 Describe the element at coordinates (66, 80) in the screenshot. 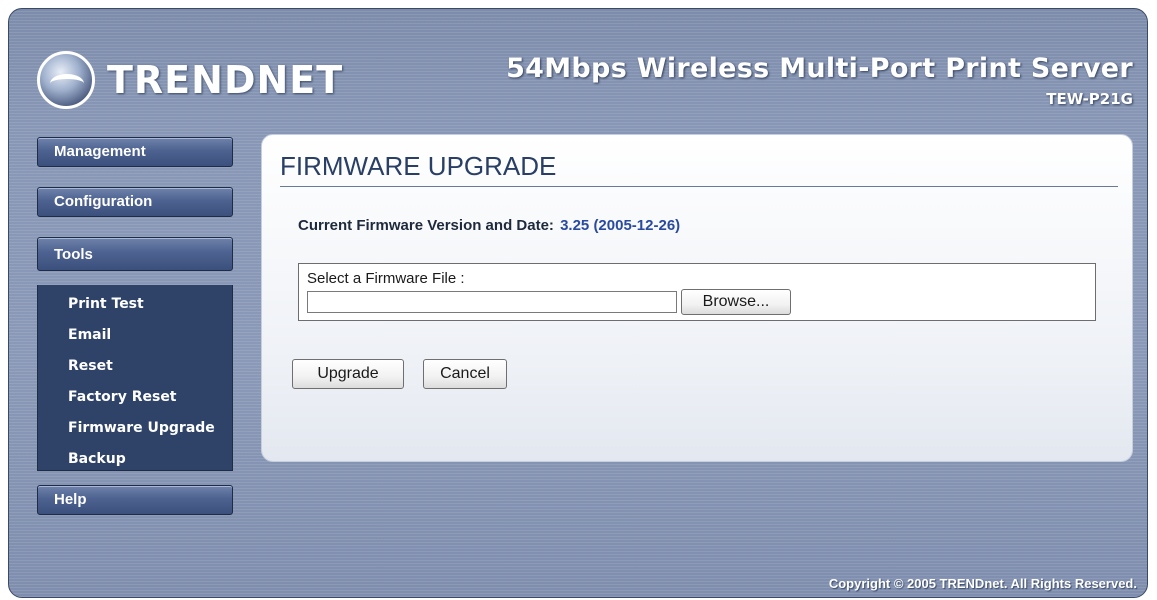

I see `logo-globe-icon` at that location.